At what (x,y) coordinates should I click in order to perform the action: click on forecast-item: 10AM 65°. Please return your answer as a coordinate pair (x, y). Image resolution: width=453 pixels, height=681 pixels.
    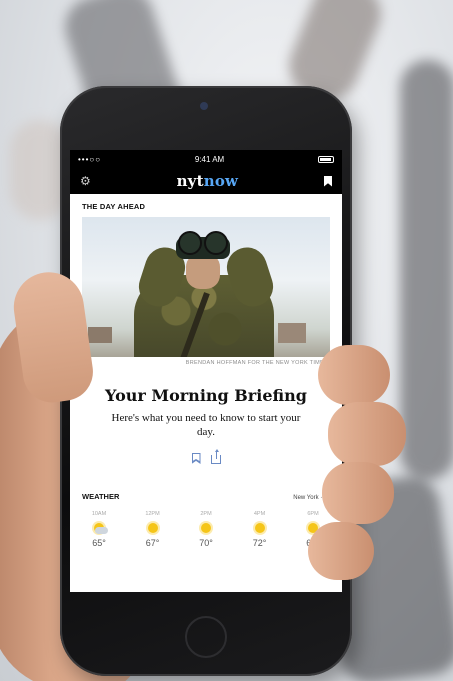
    Looking at the image, I should click on (99, 529).